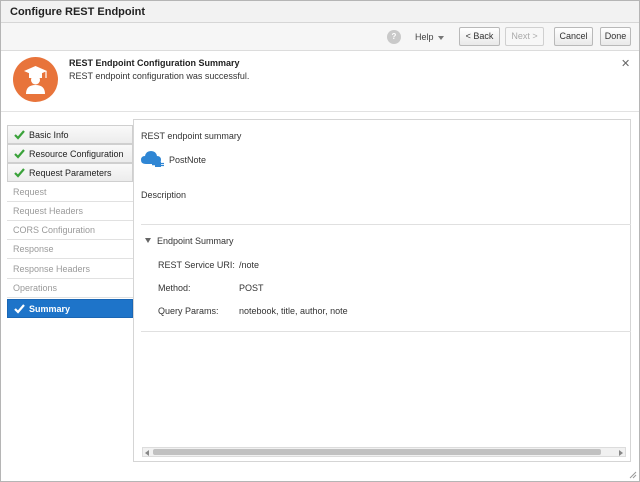  I want to click on endpoint-name: PostNote, so click(188, 160).